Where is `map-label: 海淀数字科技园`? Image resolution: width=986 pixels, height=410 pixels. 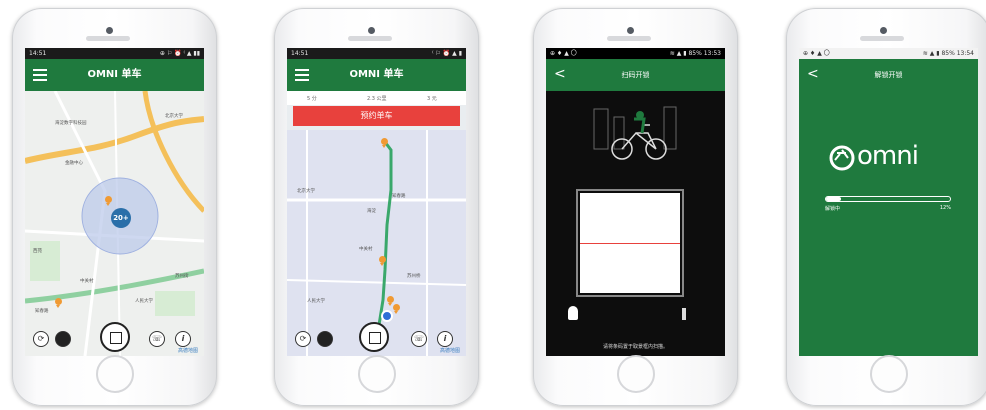
map-label: 海淀数字科技园 is located at coordinates (71, 123).